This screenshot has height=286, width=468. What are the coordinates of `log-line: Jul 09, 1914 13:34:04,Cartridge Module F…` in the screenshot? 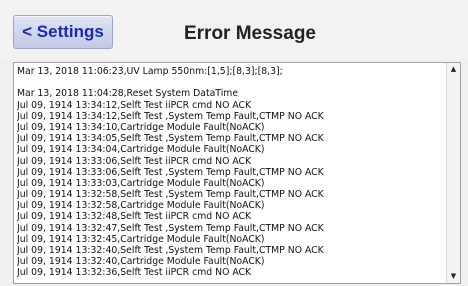 It's located at (141, 150).